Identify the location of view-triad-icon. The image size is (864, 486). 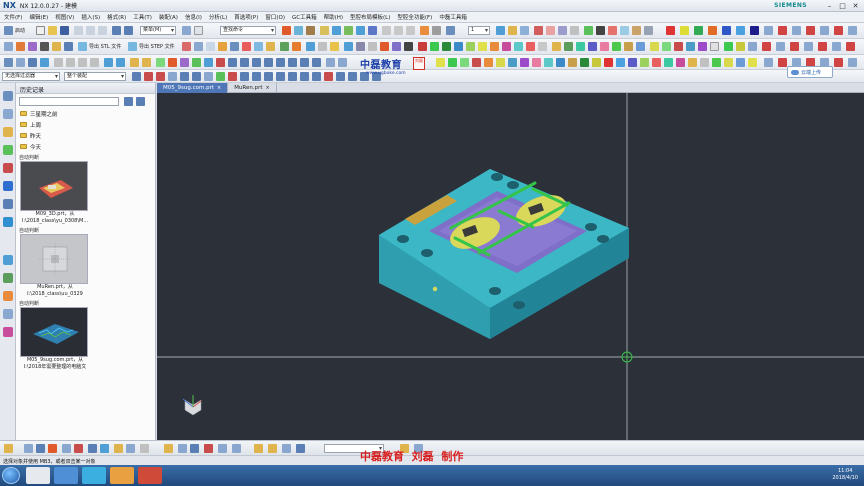
(192, 405).